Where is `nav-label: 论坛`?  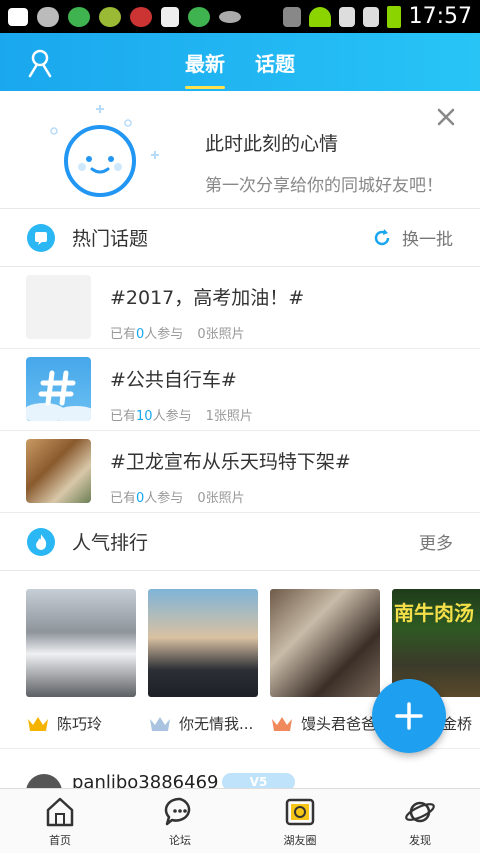 nav-label: 论坛 is located at coordinates (180, 840).